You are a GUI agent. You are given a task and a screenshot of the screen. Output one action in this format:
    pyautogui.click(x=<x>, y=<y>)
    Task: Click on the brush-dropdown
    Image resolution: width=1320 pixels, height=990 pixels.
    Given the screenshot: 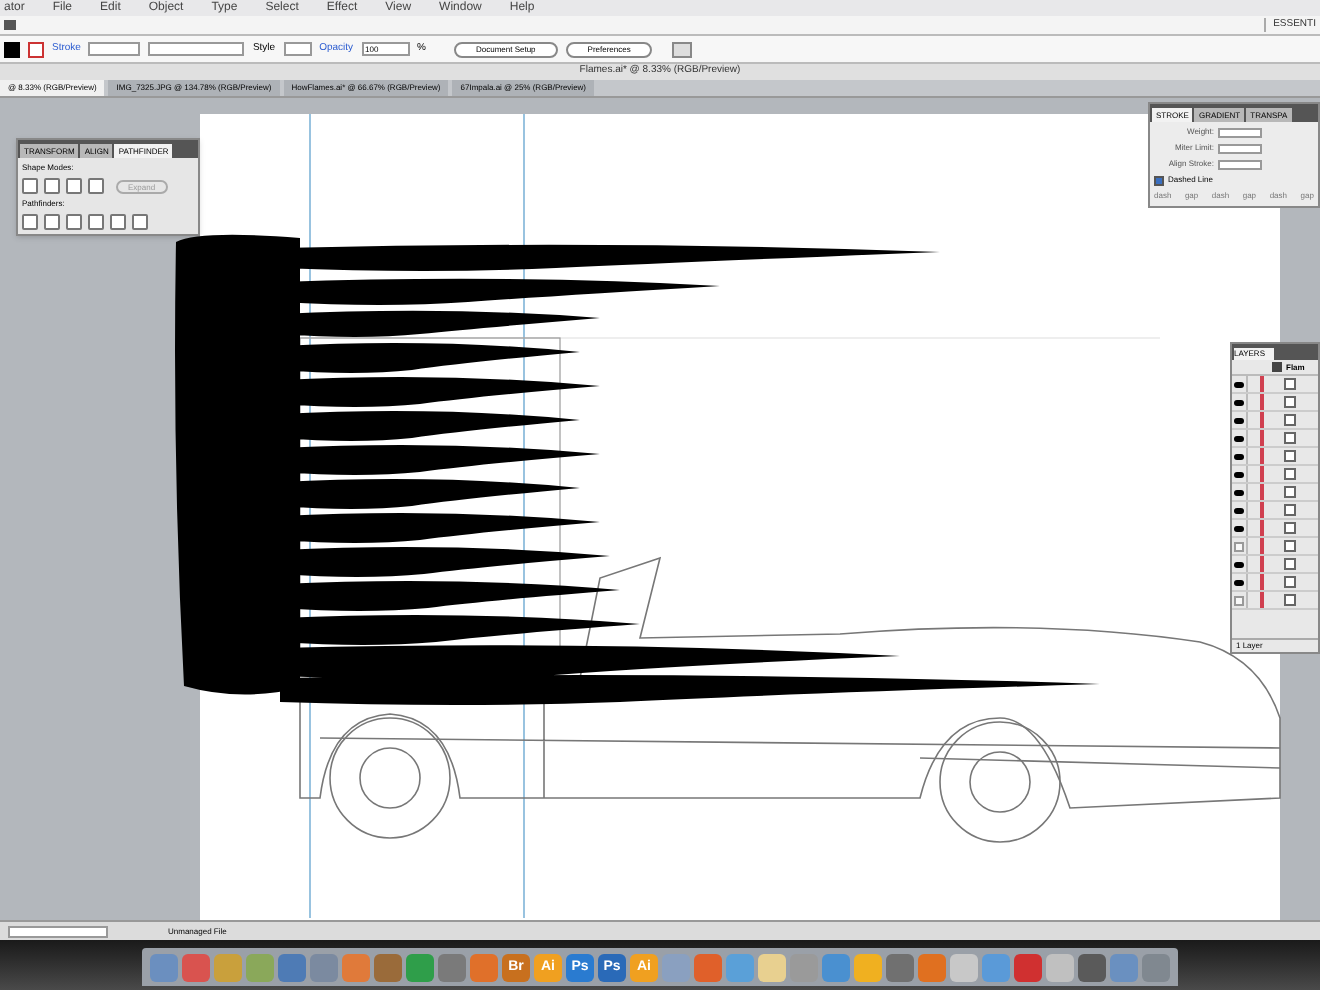 What is the action you would take?
    pyautogui.click(x=196, y=49)
    